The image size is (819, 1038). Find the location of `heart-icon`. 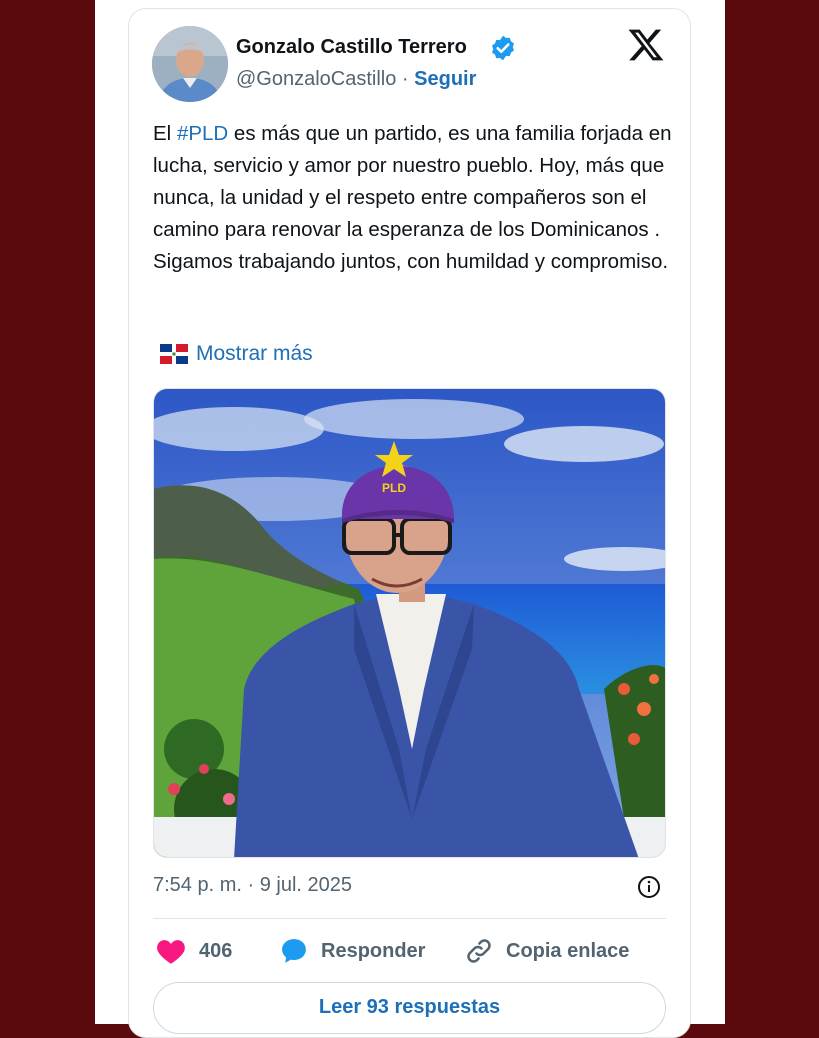

heart-icon is located at coordinates (171, 952).